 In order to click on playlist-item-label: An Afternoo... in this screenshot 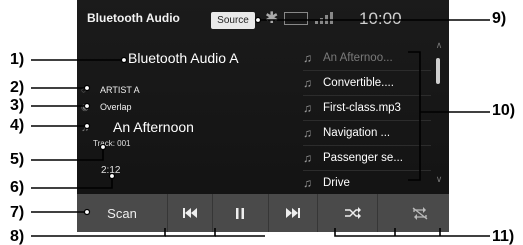, I will do `click(358, 58)`.